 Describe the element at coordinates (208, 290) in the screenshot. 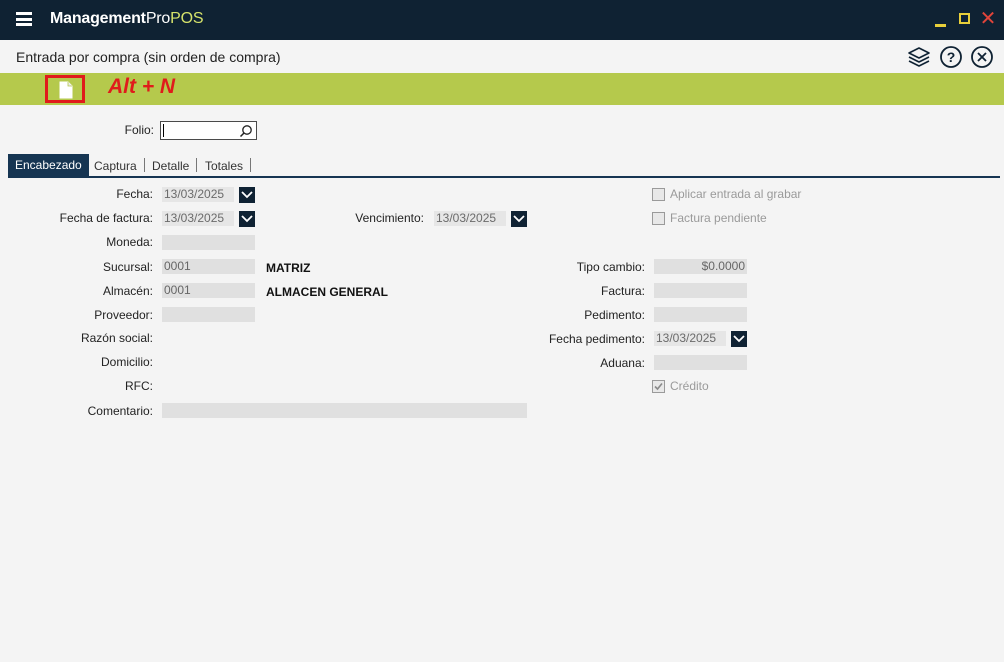

I see `almacen-code-field: 0001` at that location.